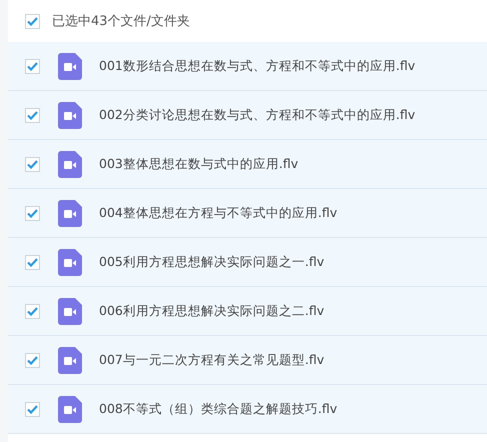 The image size is (487, 442). Describe the element at coordinates (218, 213) in the screenshot. I see `file-name: 004整体思想在方程与不等式中的应用.flv` at that location.